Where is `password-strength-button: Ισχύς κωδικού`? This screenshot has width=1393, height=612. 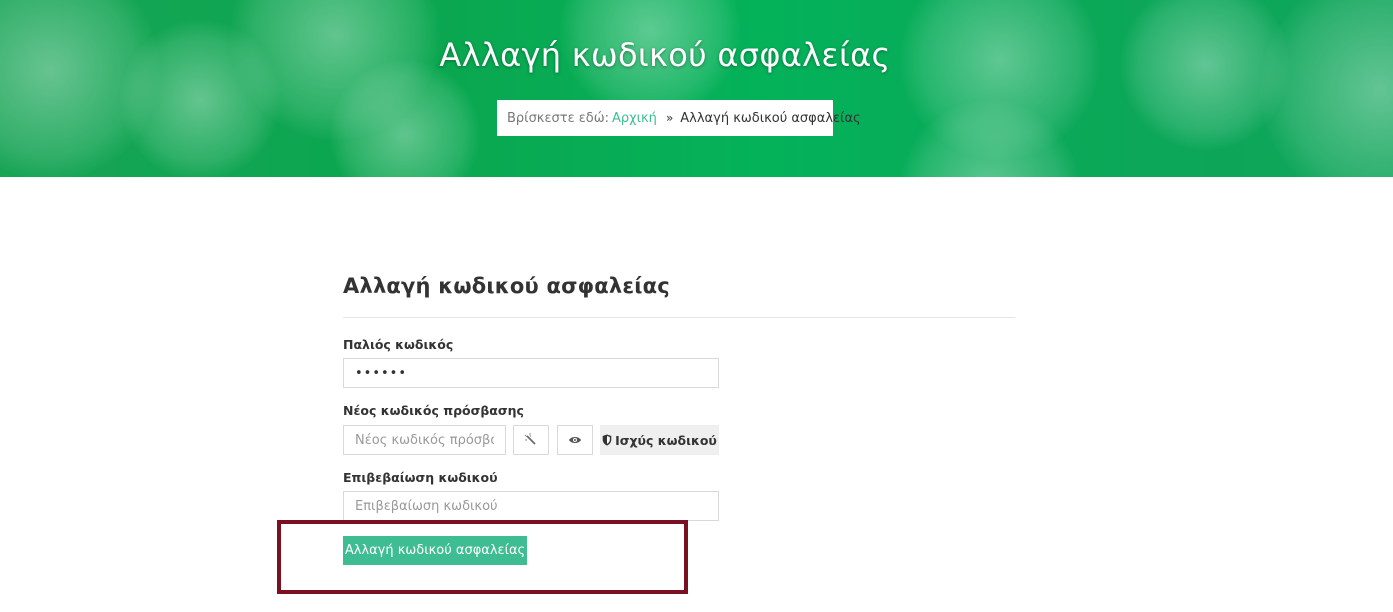 password-strength-button: Ισχύς κωδικού is located at coordinates (659, 440).